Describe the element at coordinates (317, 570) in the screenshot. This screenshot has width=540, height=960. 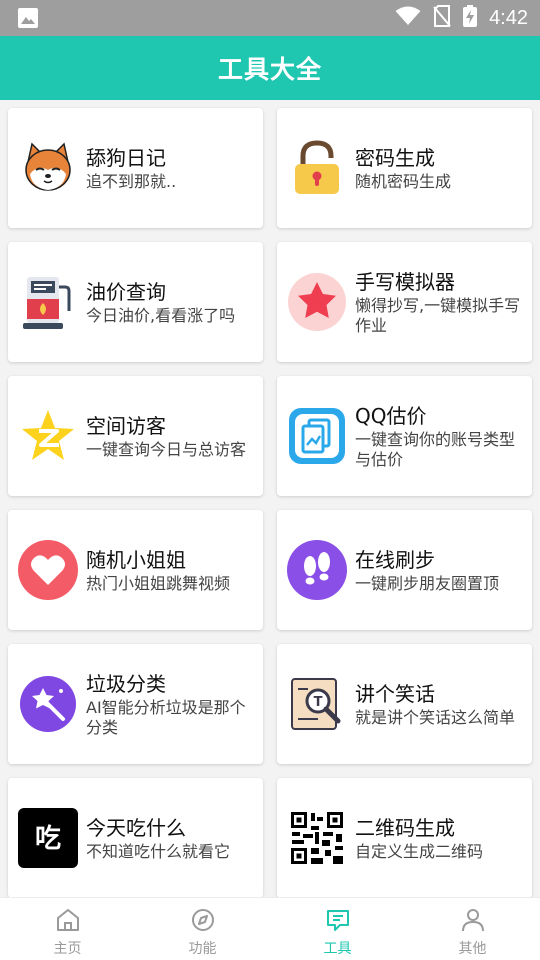
I see `footprints-icon` at that location.